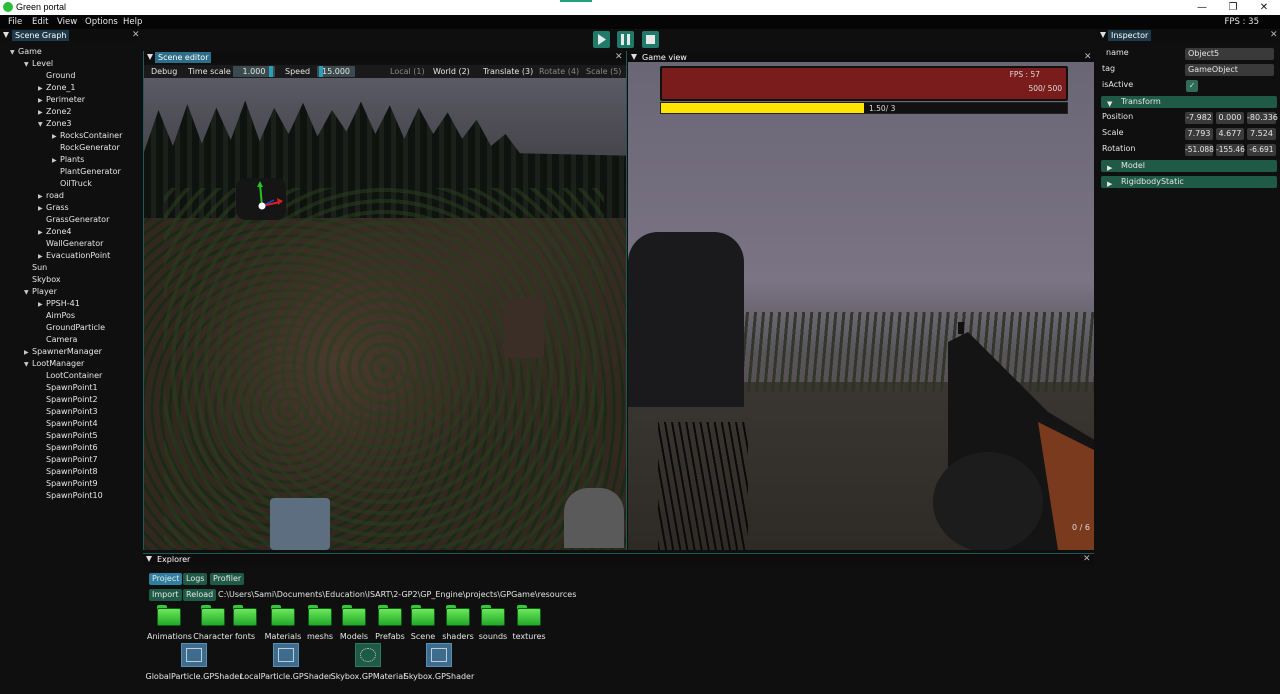 The image size is (1280, 694). Describe the element at coordinates (173, 559) in the screenshot. I see `explorer-tab: Explorer` at that location.